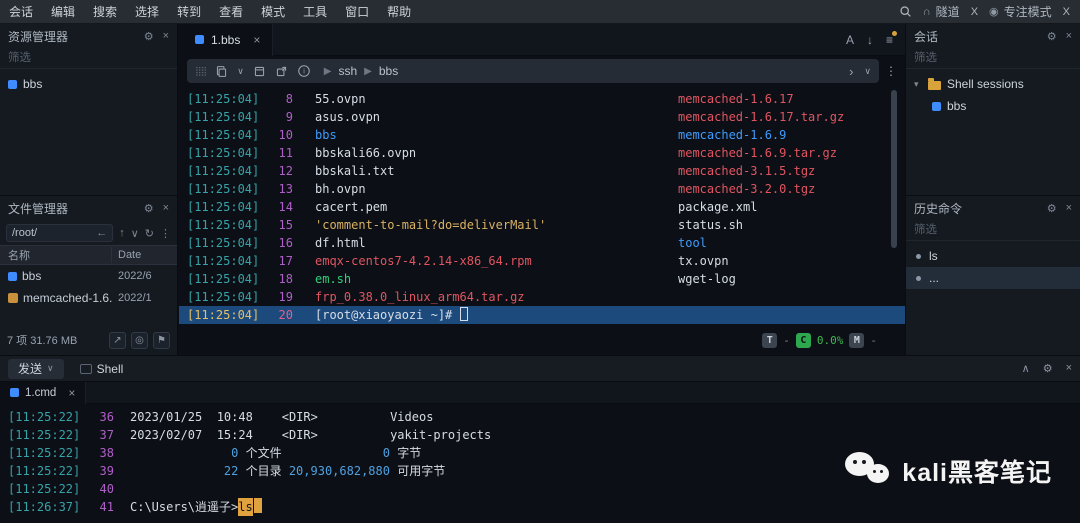 The width and height of the screenshot is (1080, 523). Describe the element at coordinates (974, 12) in the screenshot. I see `tunnel-close-button: X` at that location.